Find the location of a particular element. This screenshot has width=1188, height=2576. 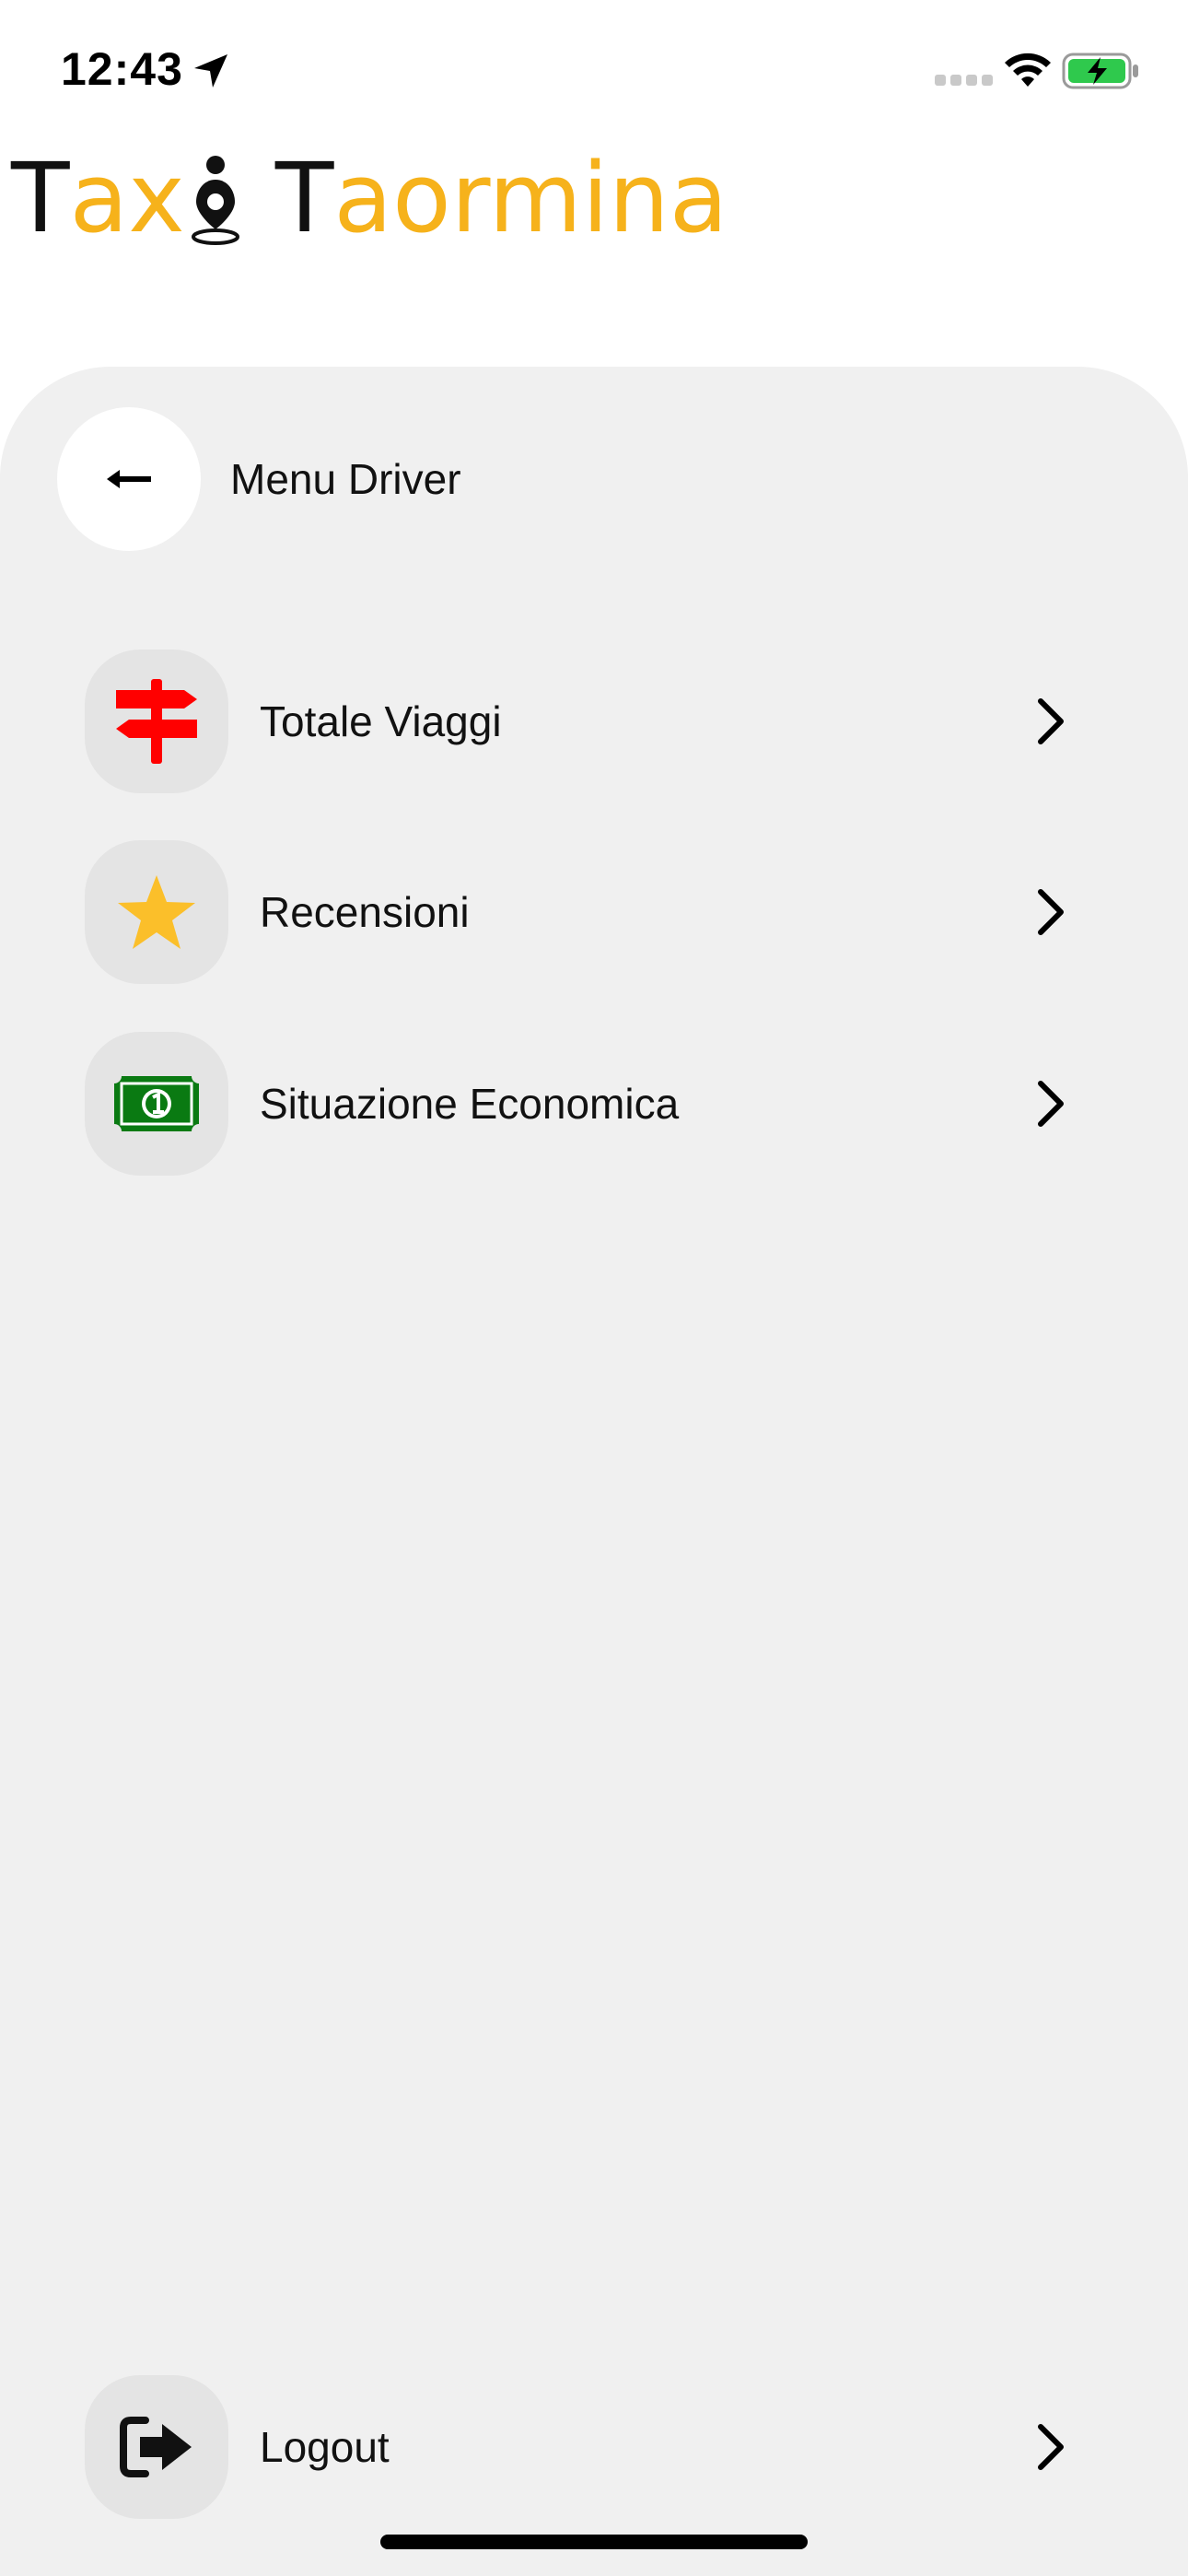

logo-text-ax: ax is located at coordinates (127, 198).